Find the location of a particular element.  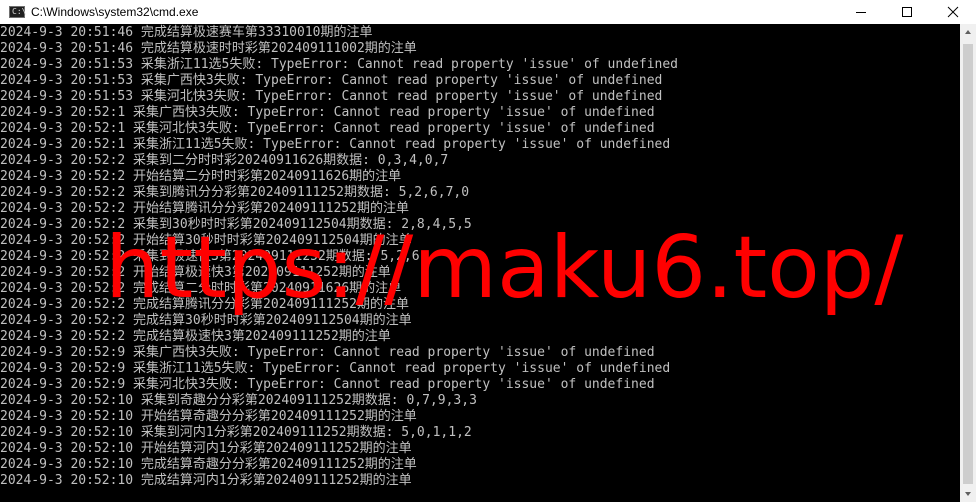

cmd-app-icon: C:\ is located at coordinates (18, 12).